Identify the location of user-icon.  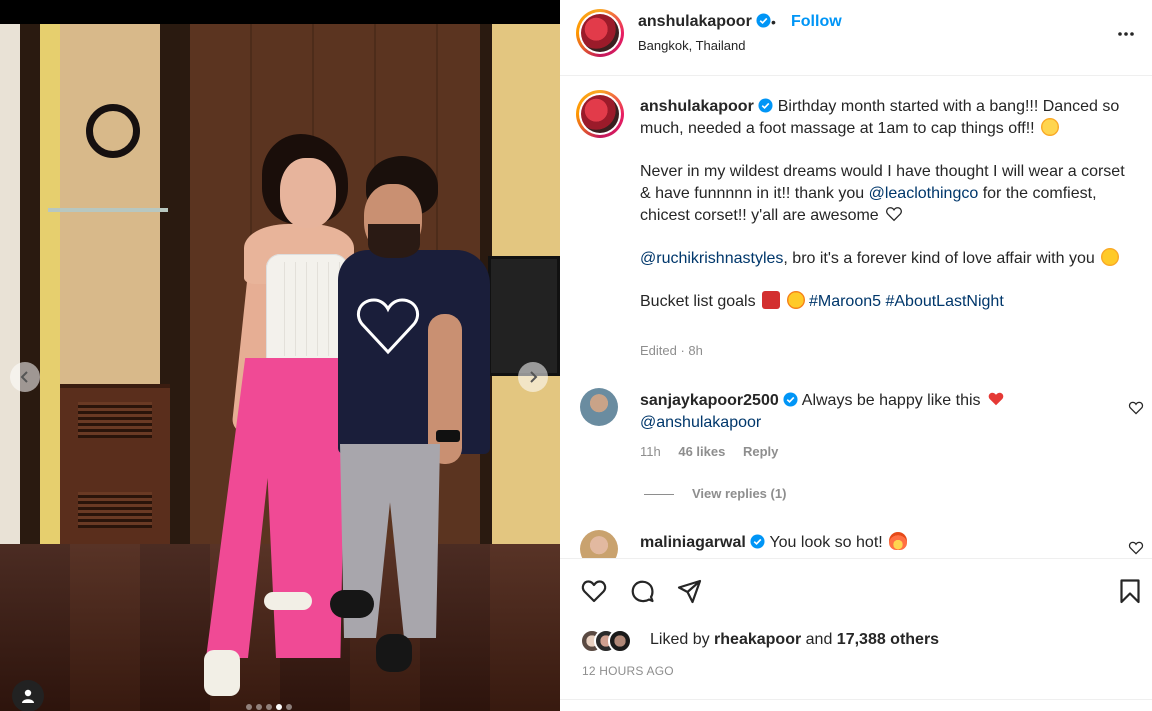
(28, 696).